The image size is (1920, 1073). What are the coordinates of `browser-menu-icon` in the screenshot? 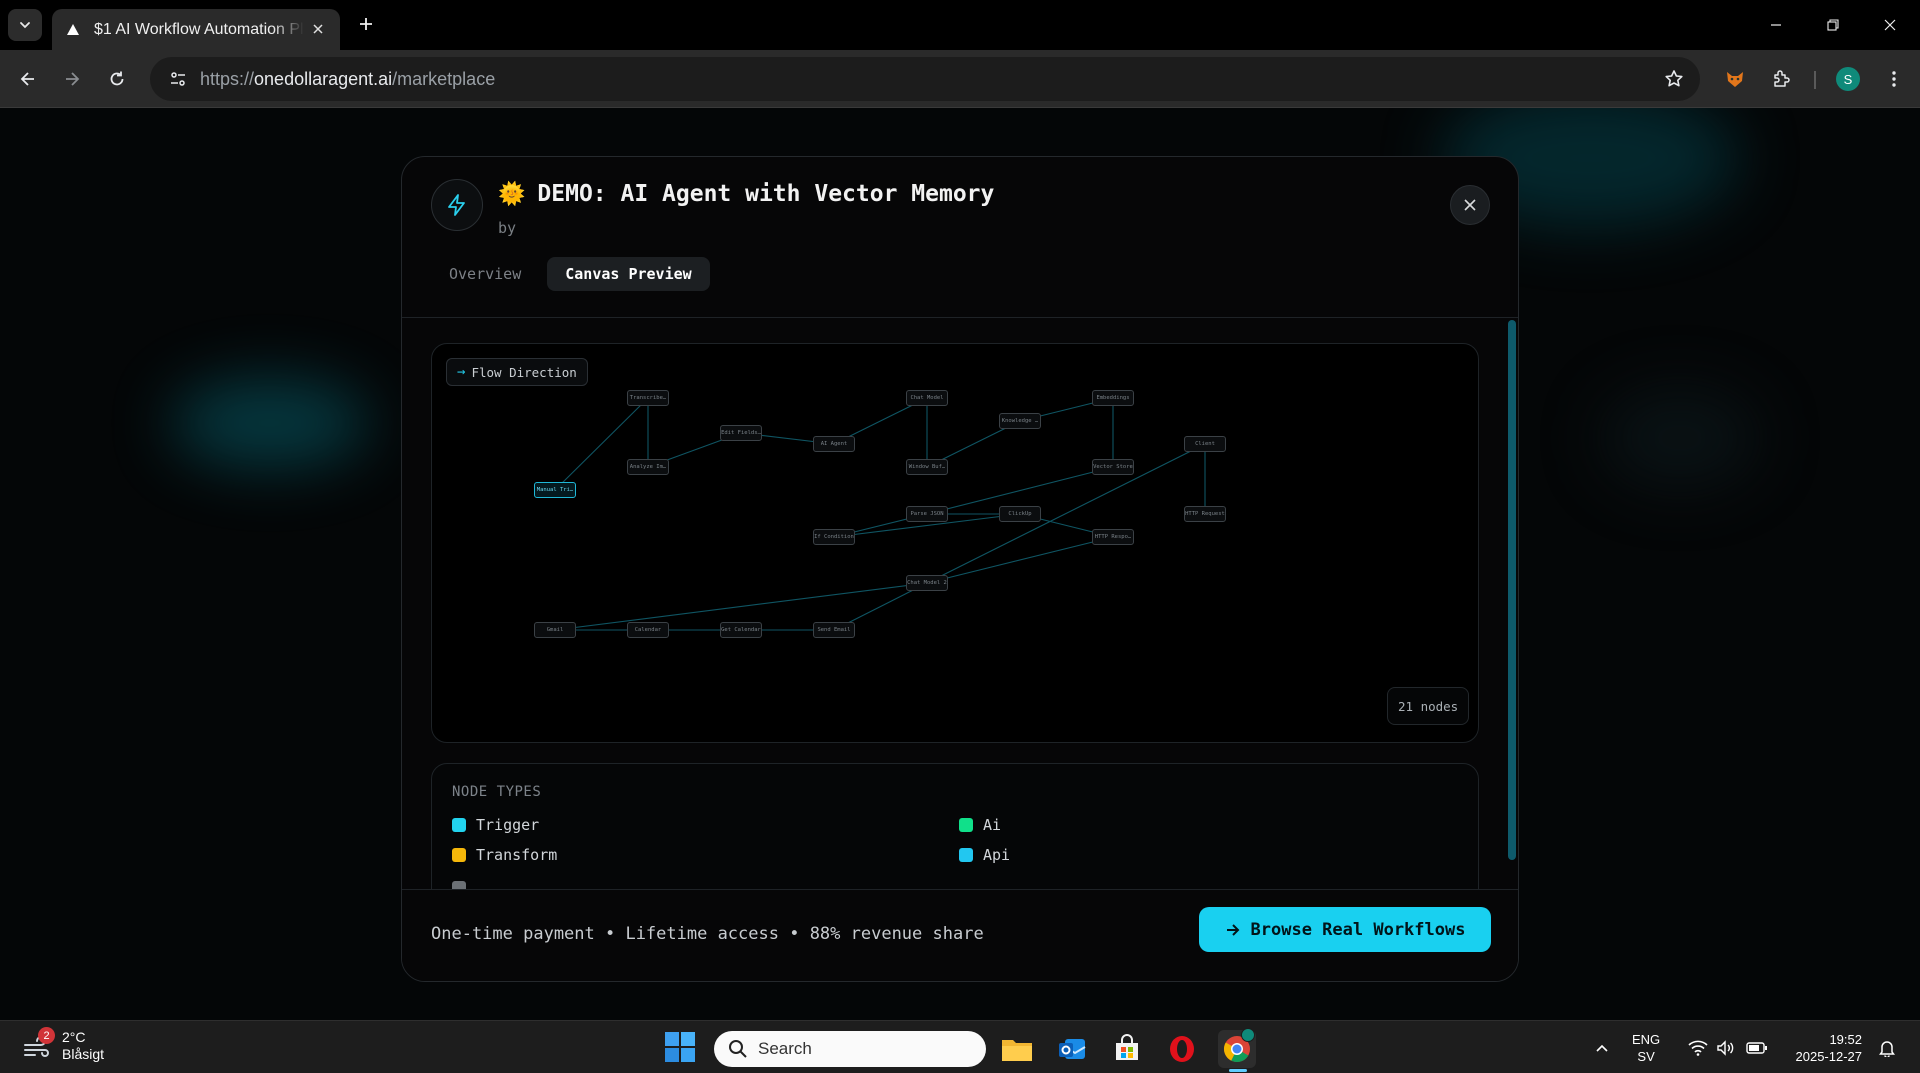 It's located at (1894, 79).